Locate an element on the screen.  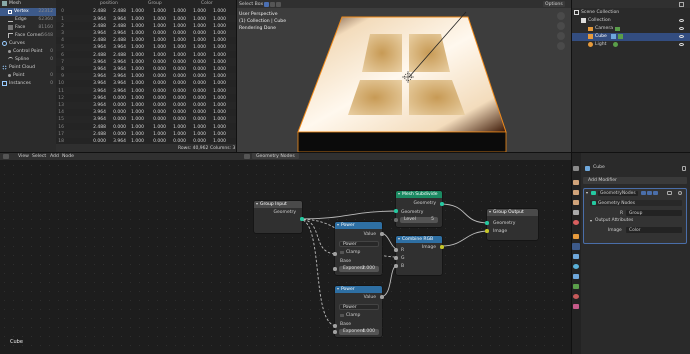
filter-icon is located at coordinates (681, 4).